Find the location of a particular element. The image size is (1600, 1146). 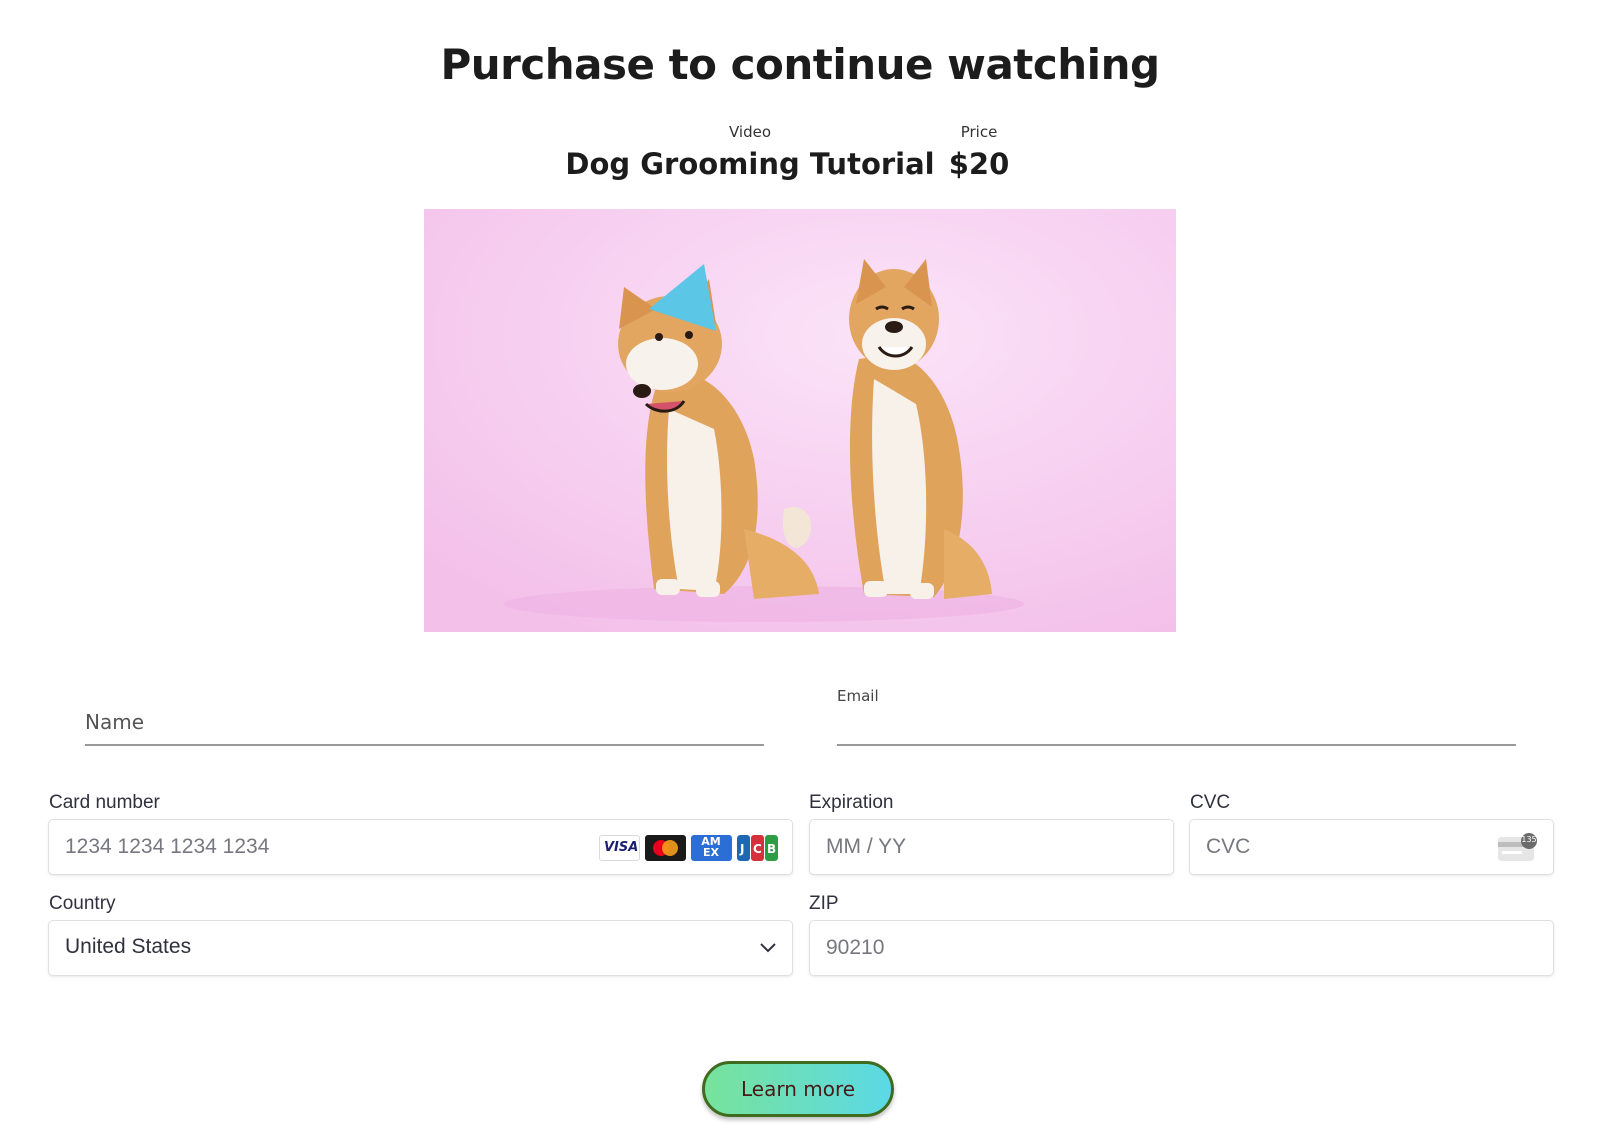

cvc-card-icon: 135 is located at coordinates (1517, 847).